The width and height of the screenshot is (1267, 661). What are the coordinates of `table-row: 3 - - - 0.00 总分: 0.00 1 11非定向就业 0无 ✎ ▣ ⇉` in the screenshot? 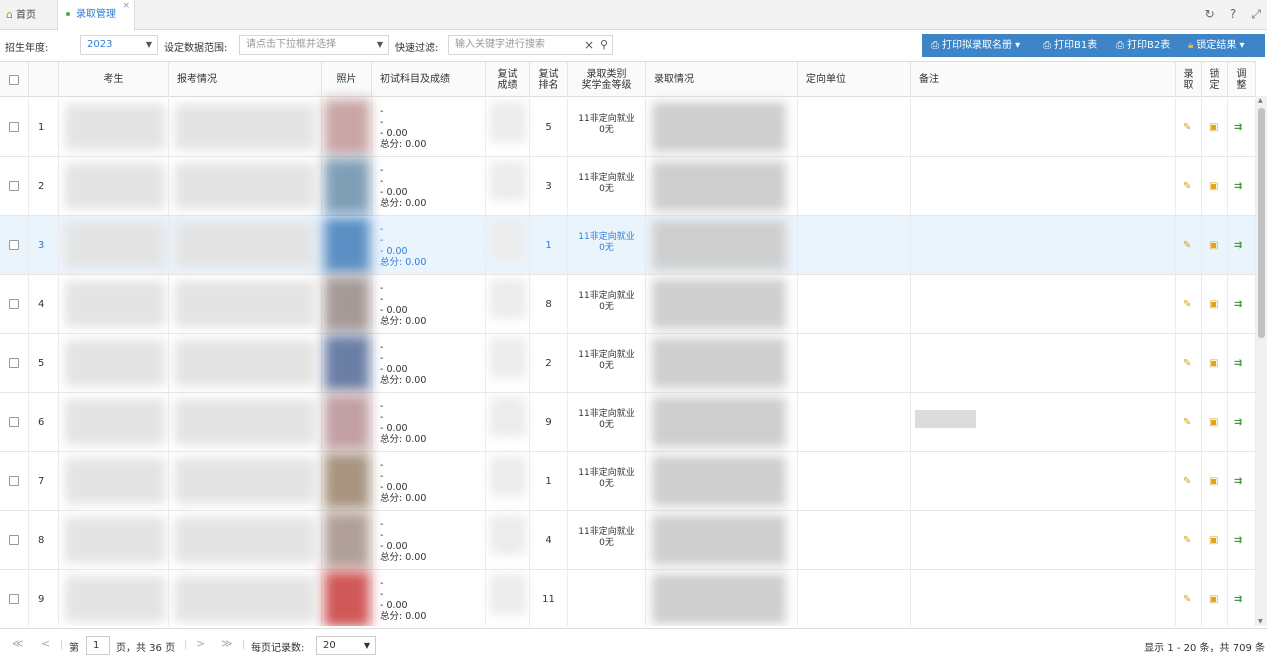 It's located at (628, 245).